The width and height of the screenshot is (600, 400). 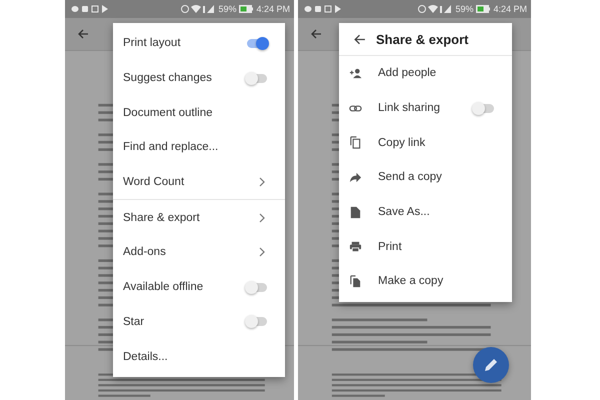 What do you see at coordinates (355, 212) in the screenshot?
I see `file-icon` at bounding box center [355, 212].